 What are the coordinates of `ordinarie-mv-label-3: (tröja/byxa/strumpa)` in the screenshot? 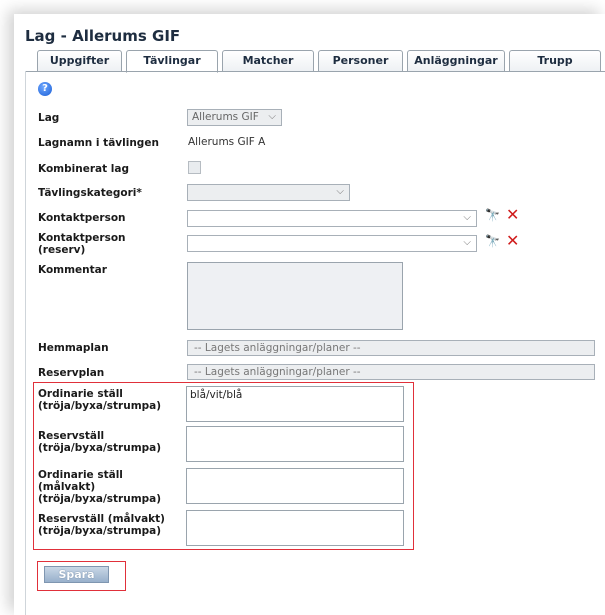 It's located at (100, 499).